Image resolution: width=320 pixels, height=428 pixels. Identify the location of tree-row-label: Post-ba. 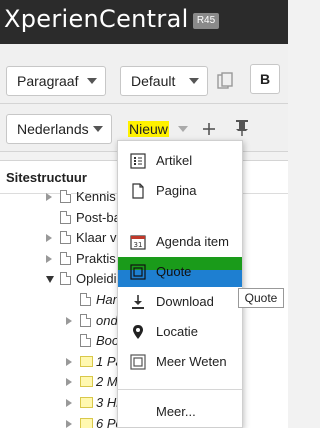
(98, 217).